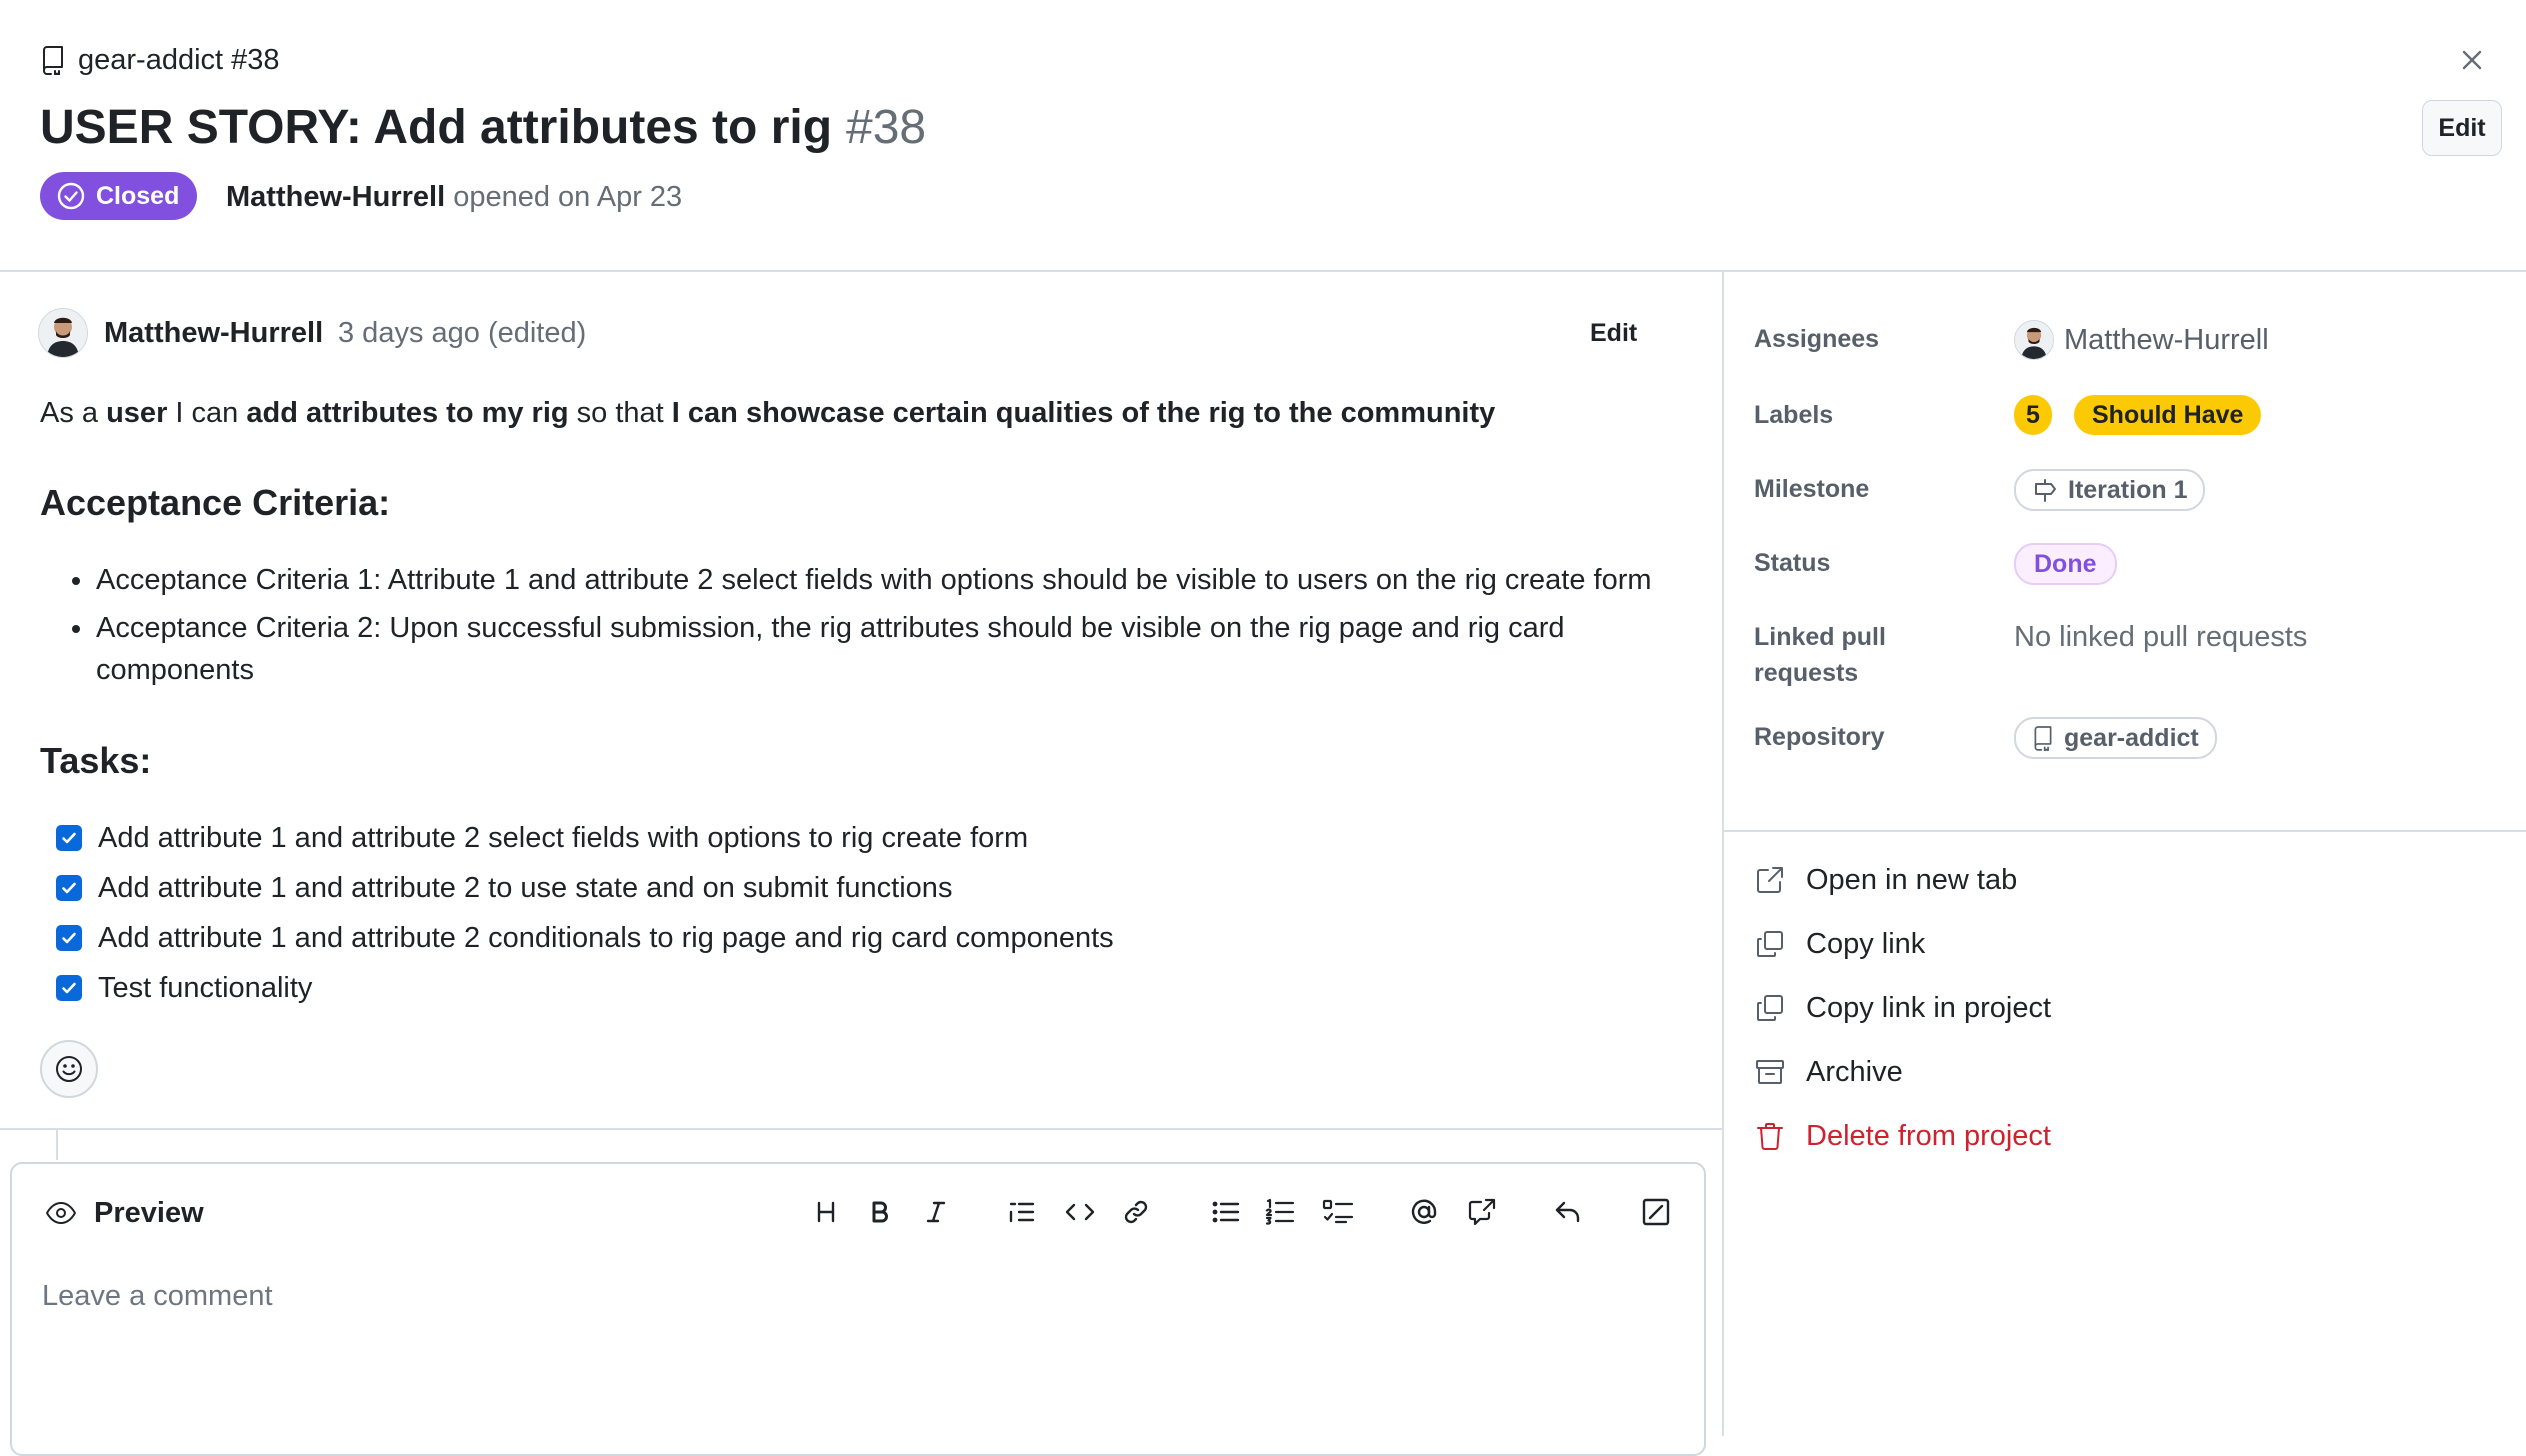 The width and height of the screenshot is (2526, 1456). I want to click on toolbar-link-button, so click(1136, 1212).